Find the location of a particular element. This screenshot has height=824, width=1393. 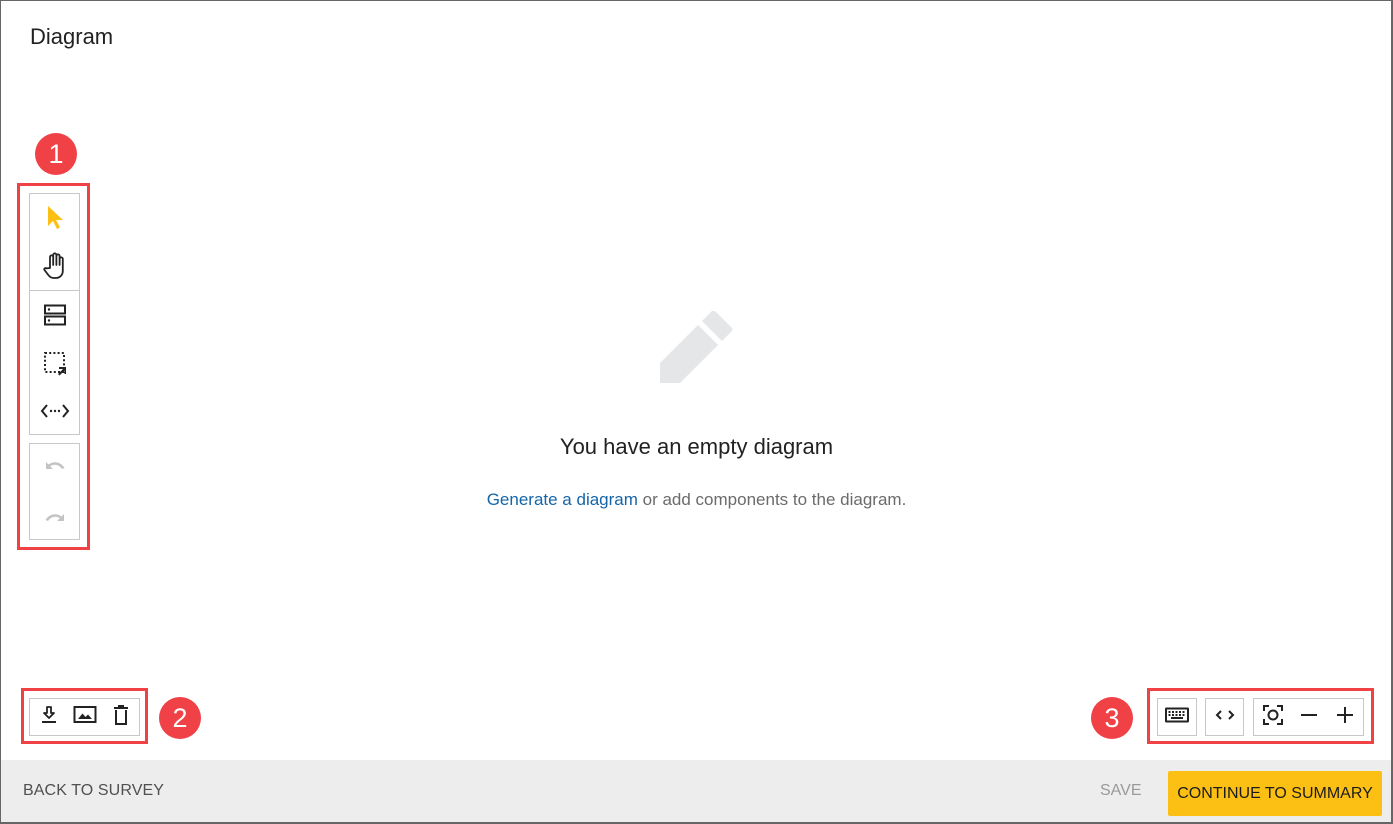

keyboard-icon is located at coordinates (1177, 717).